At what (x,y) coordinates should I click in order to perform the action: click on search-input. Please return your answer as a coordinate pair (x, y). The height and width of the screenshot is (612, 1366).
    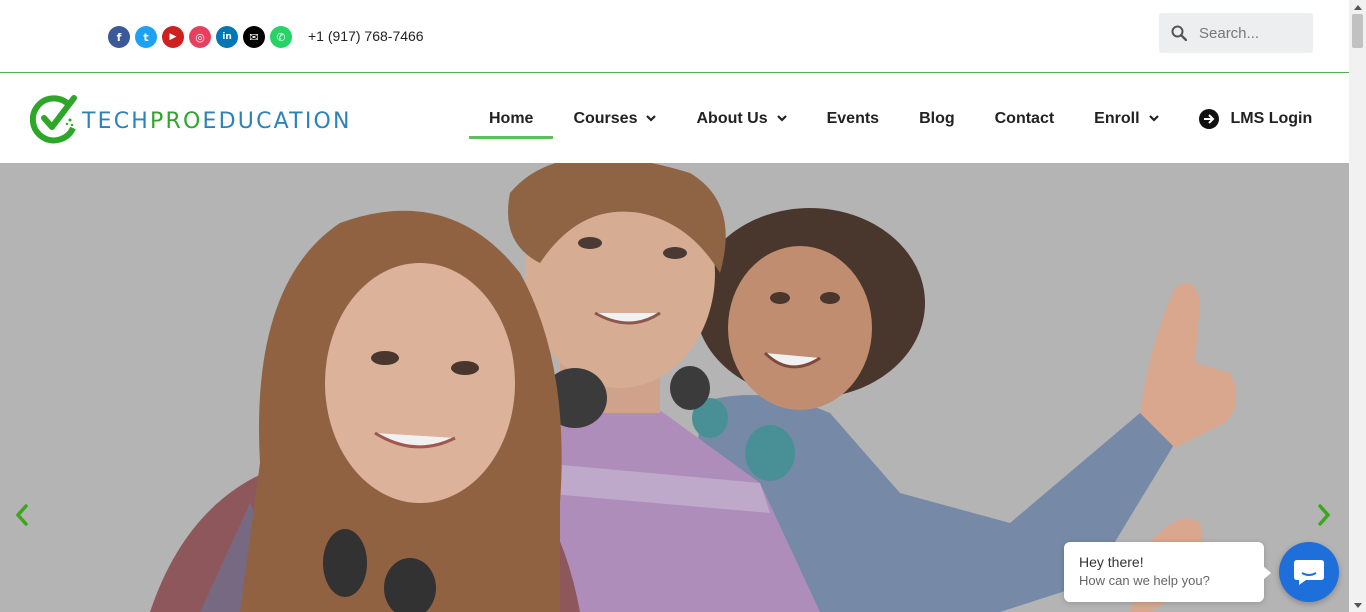
    Looking at the image, I should click on (1253, 33).